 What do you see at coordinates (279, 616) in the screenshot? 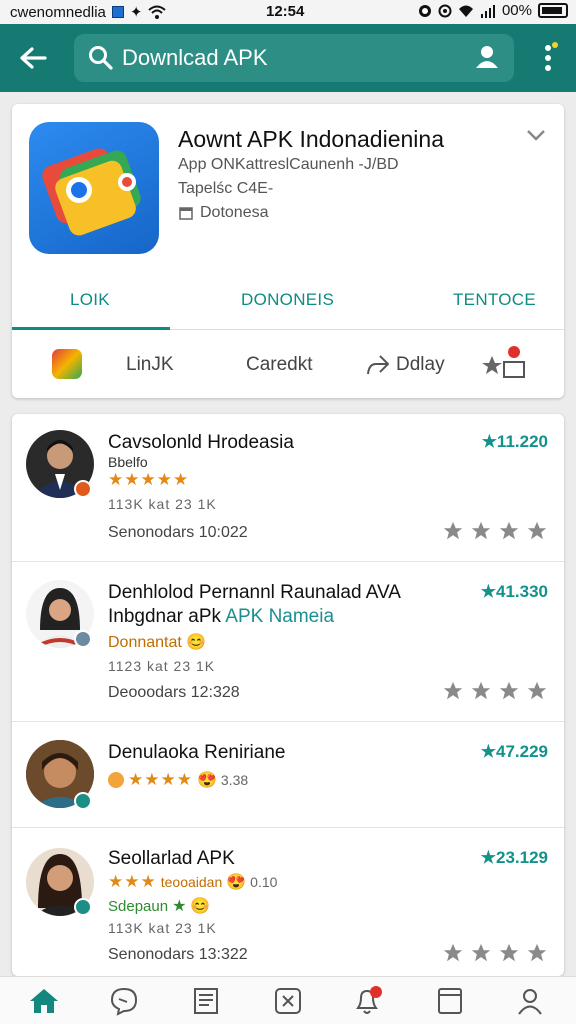
I see `result-name-link: APK Nameia` at bounding box center [279, 616].